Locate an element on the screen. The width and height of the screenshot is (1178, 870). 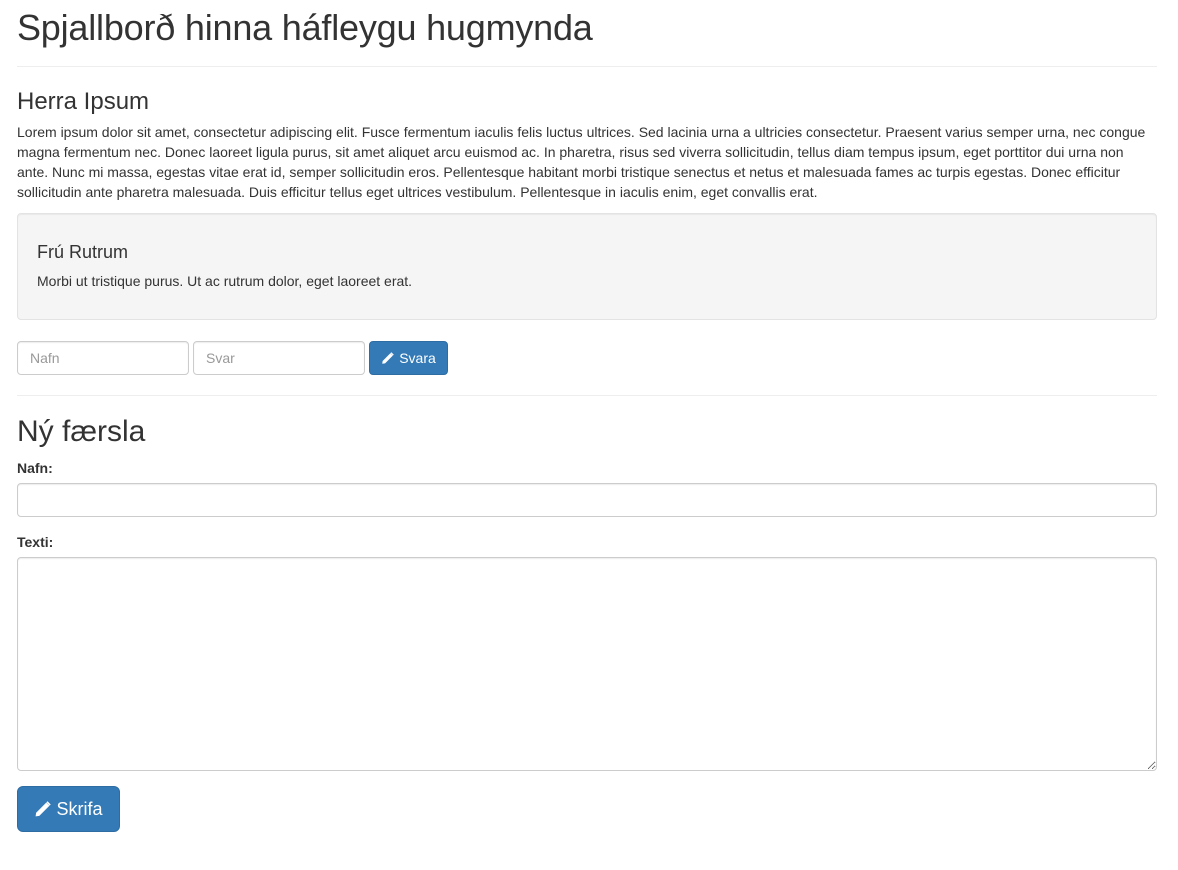
new-post-title: Ný færsla is located at coordinates (81, 431).